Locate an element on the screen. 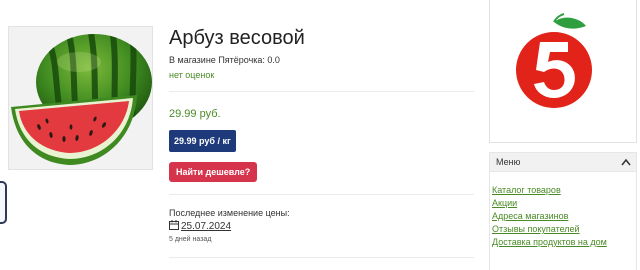 The width and height of the screenshot is (640, 270). last-change-date-row: 25.07.2024 is located at coordinates (200, 226).